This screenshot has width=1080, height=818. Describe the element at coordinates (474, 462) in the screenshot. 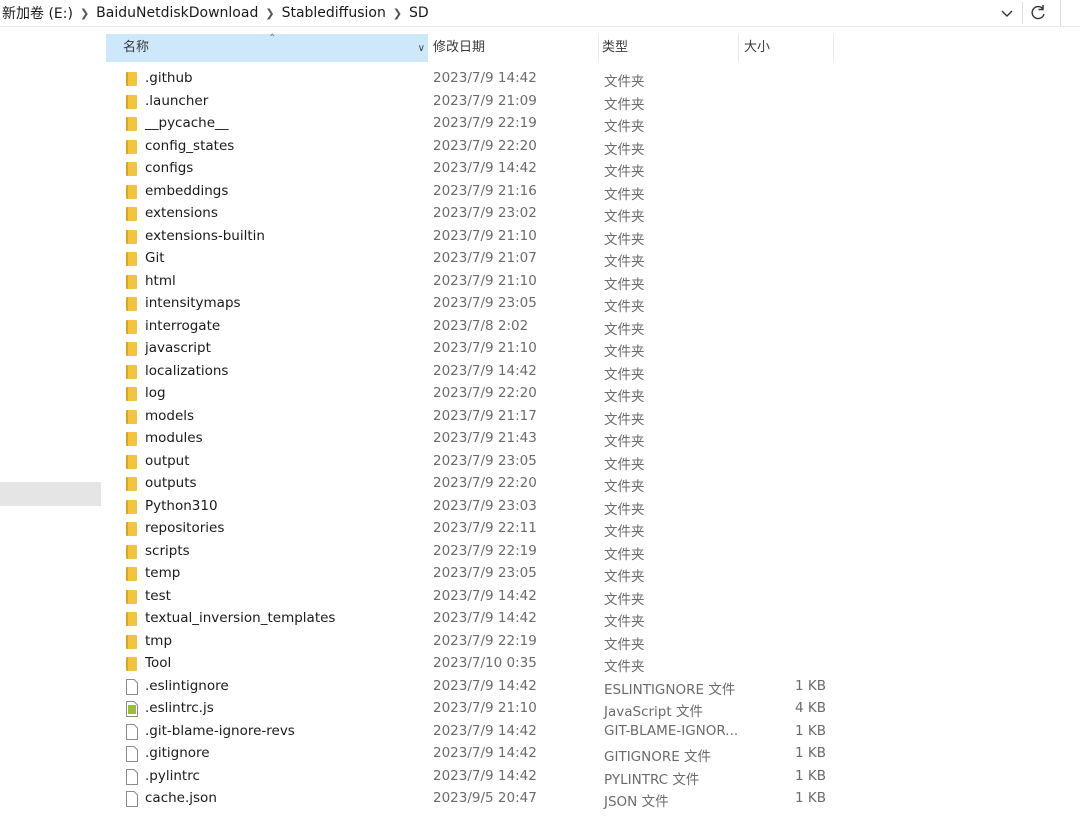

I see `file-row: output 2023/7/9 23:05 文件夹` at that location.